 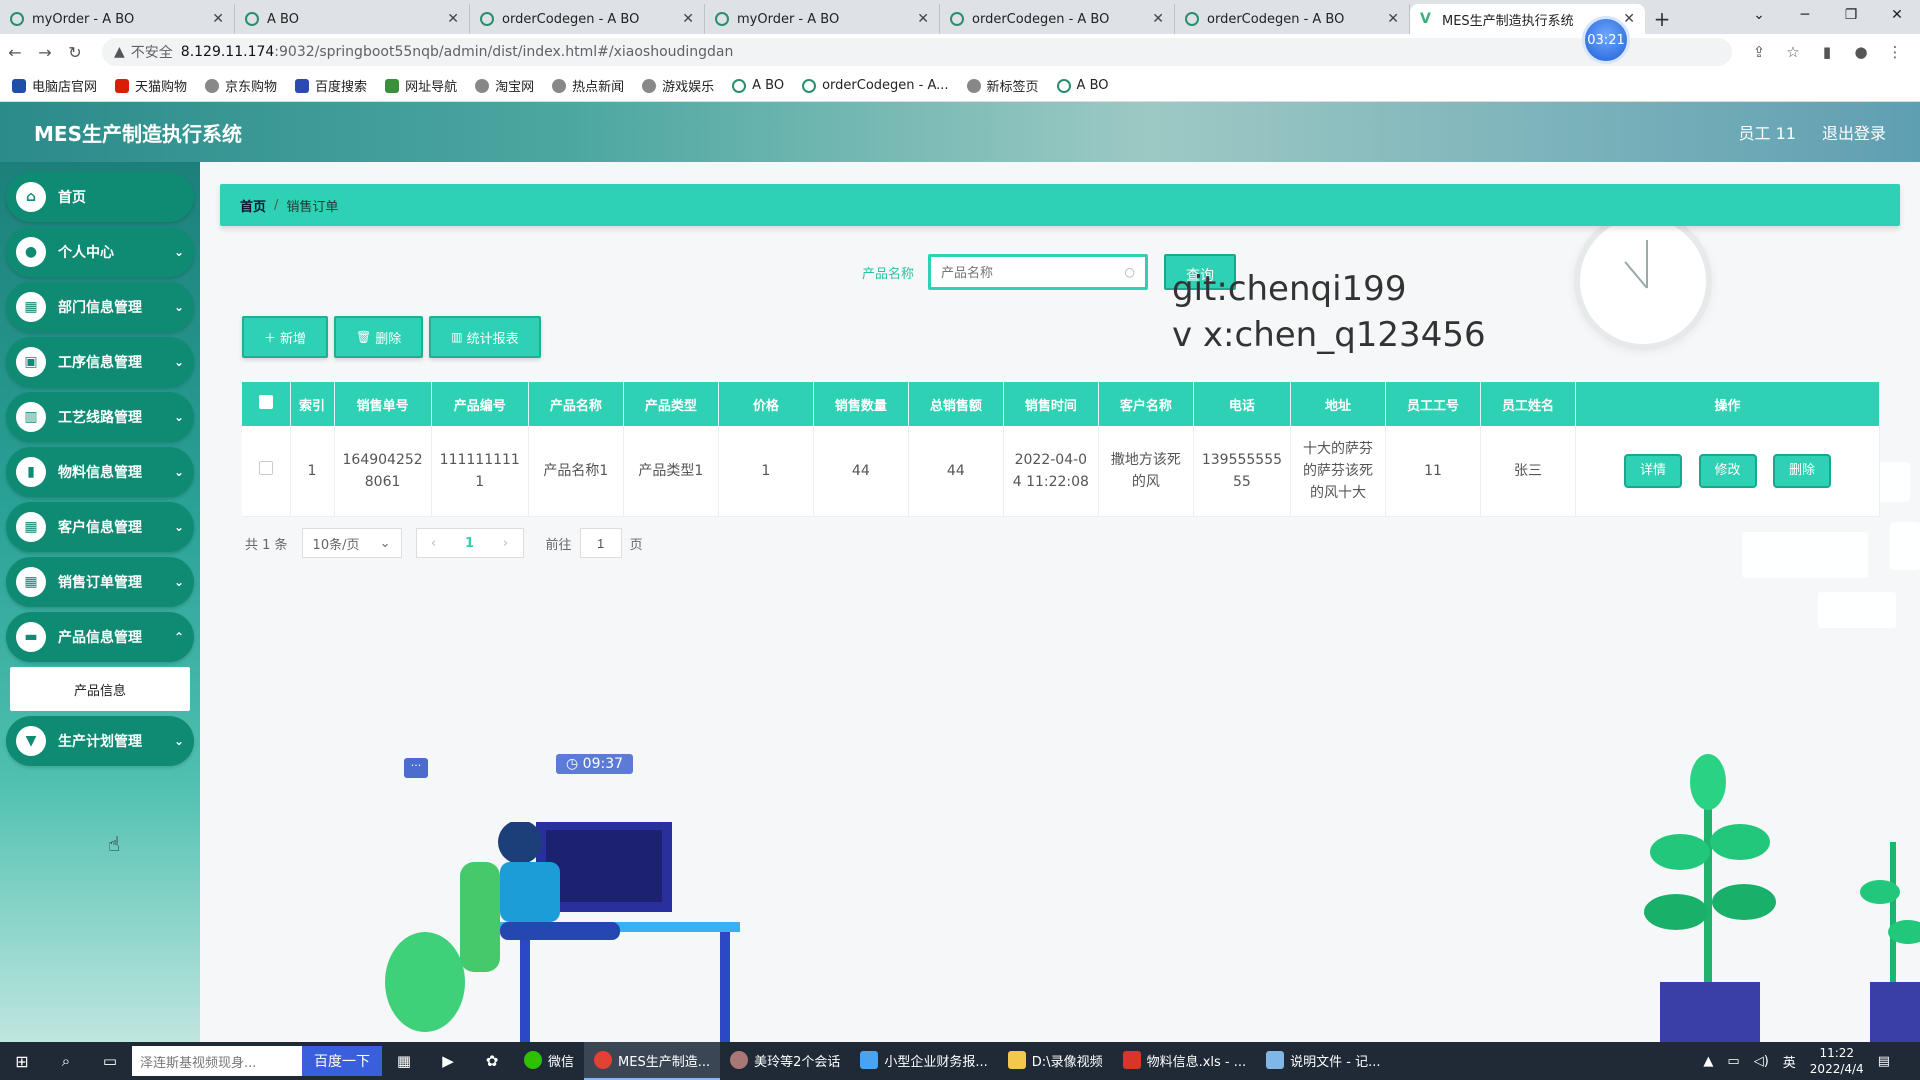 What do you see at coordinates (1897, 15) in the screenshot?
I see `close-window-icon: ✕` at bounding box center [1897, 15].